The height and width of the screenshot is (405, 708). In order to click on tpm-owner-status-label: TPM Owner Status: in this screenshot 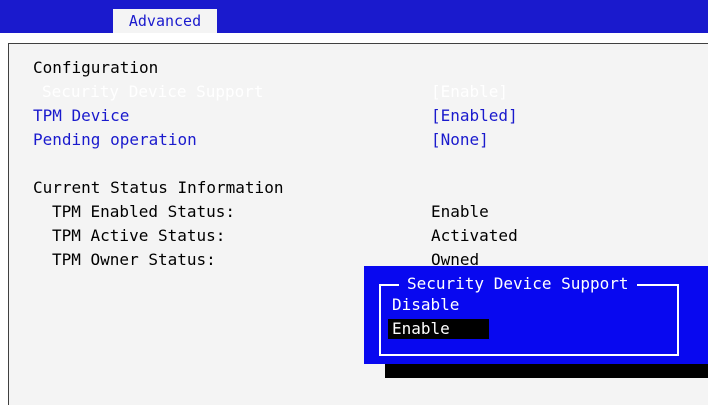, I will do `click(134, 259)`.